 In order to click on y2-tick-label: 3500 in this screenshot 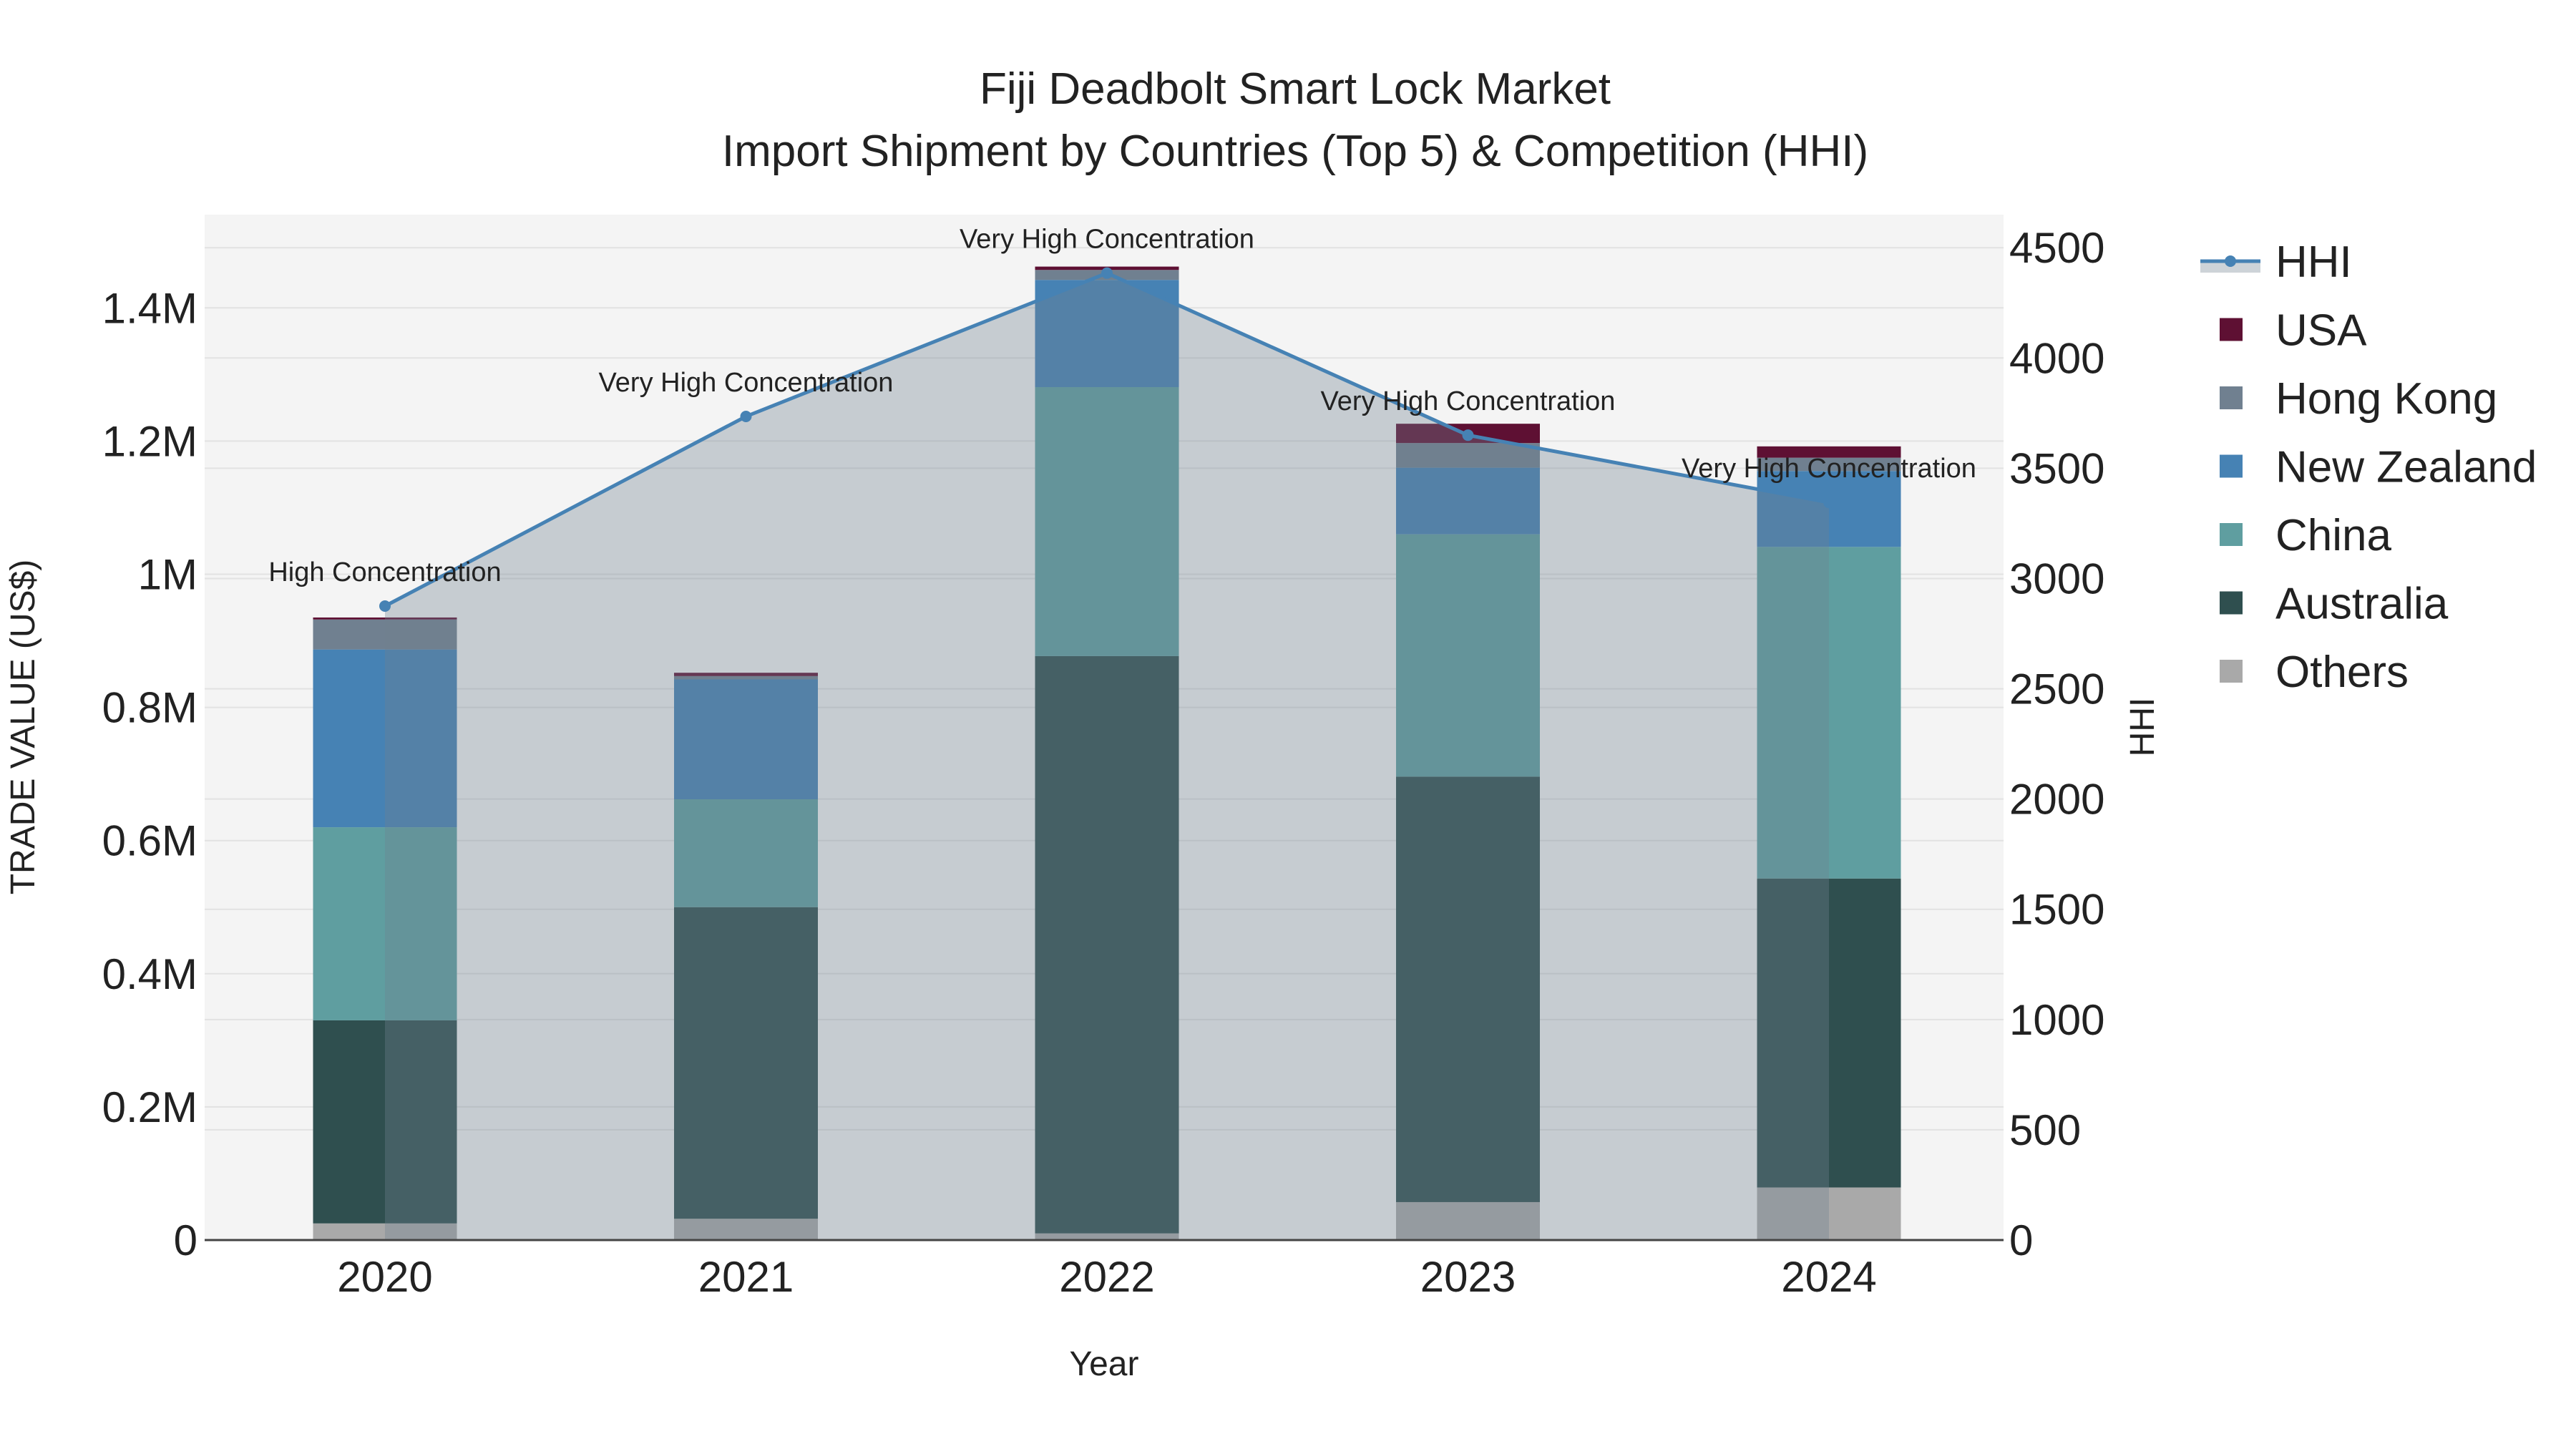, I will do `click(2056, 468)`.